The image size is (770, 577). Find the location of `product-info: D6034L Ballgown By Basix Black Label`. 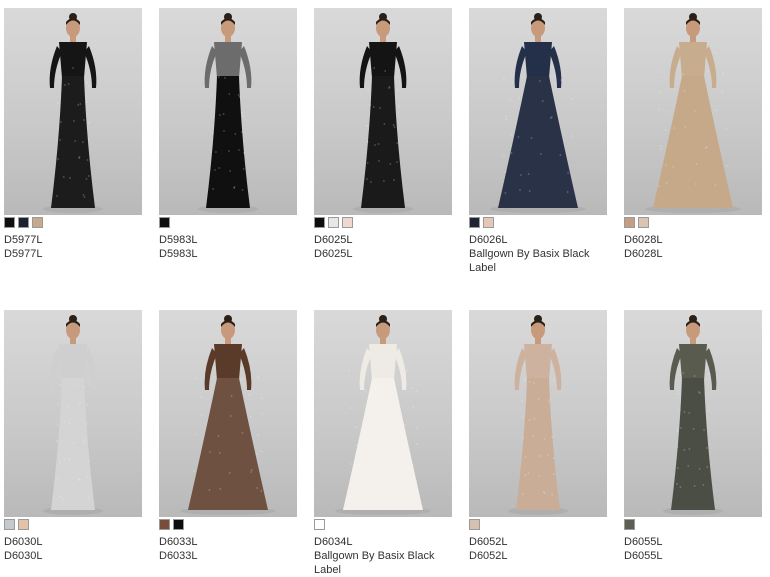

product-info: D6034L Ballgown By Basix Black Label is located at coordinates (384, 556).